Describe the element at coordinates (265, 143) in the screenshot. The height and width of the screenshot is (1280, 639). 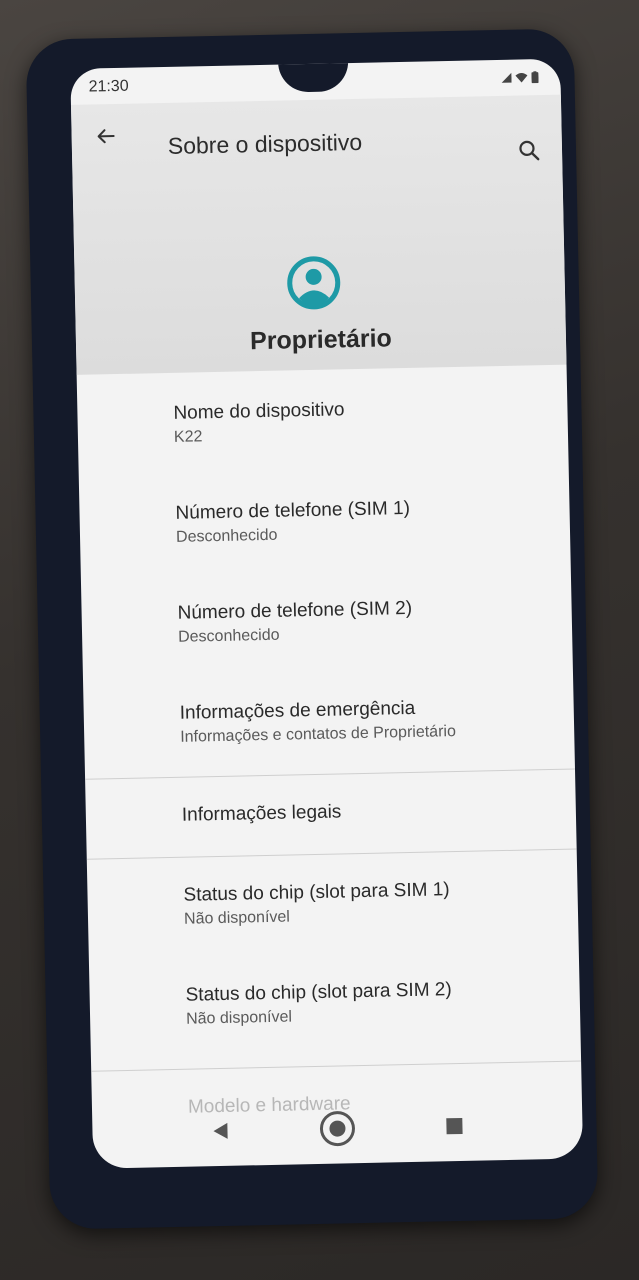
I see `page-title: Sobre o dispositivo` at that location.